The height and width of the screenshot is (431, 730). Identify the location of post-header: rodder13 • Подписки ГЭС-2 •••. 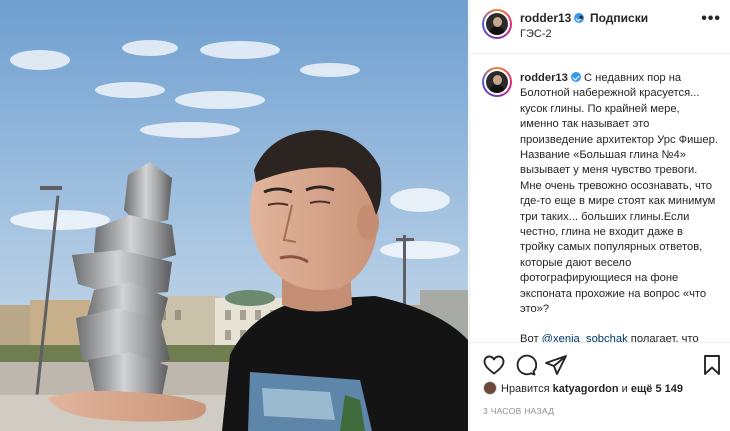
(600, 27).